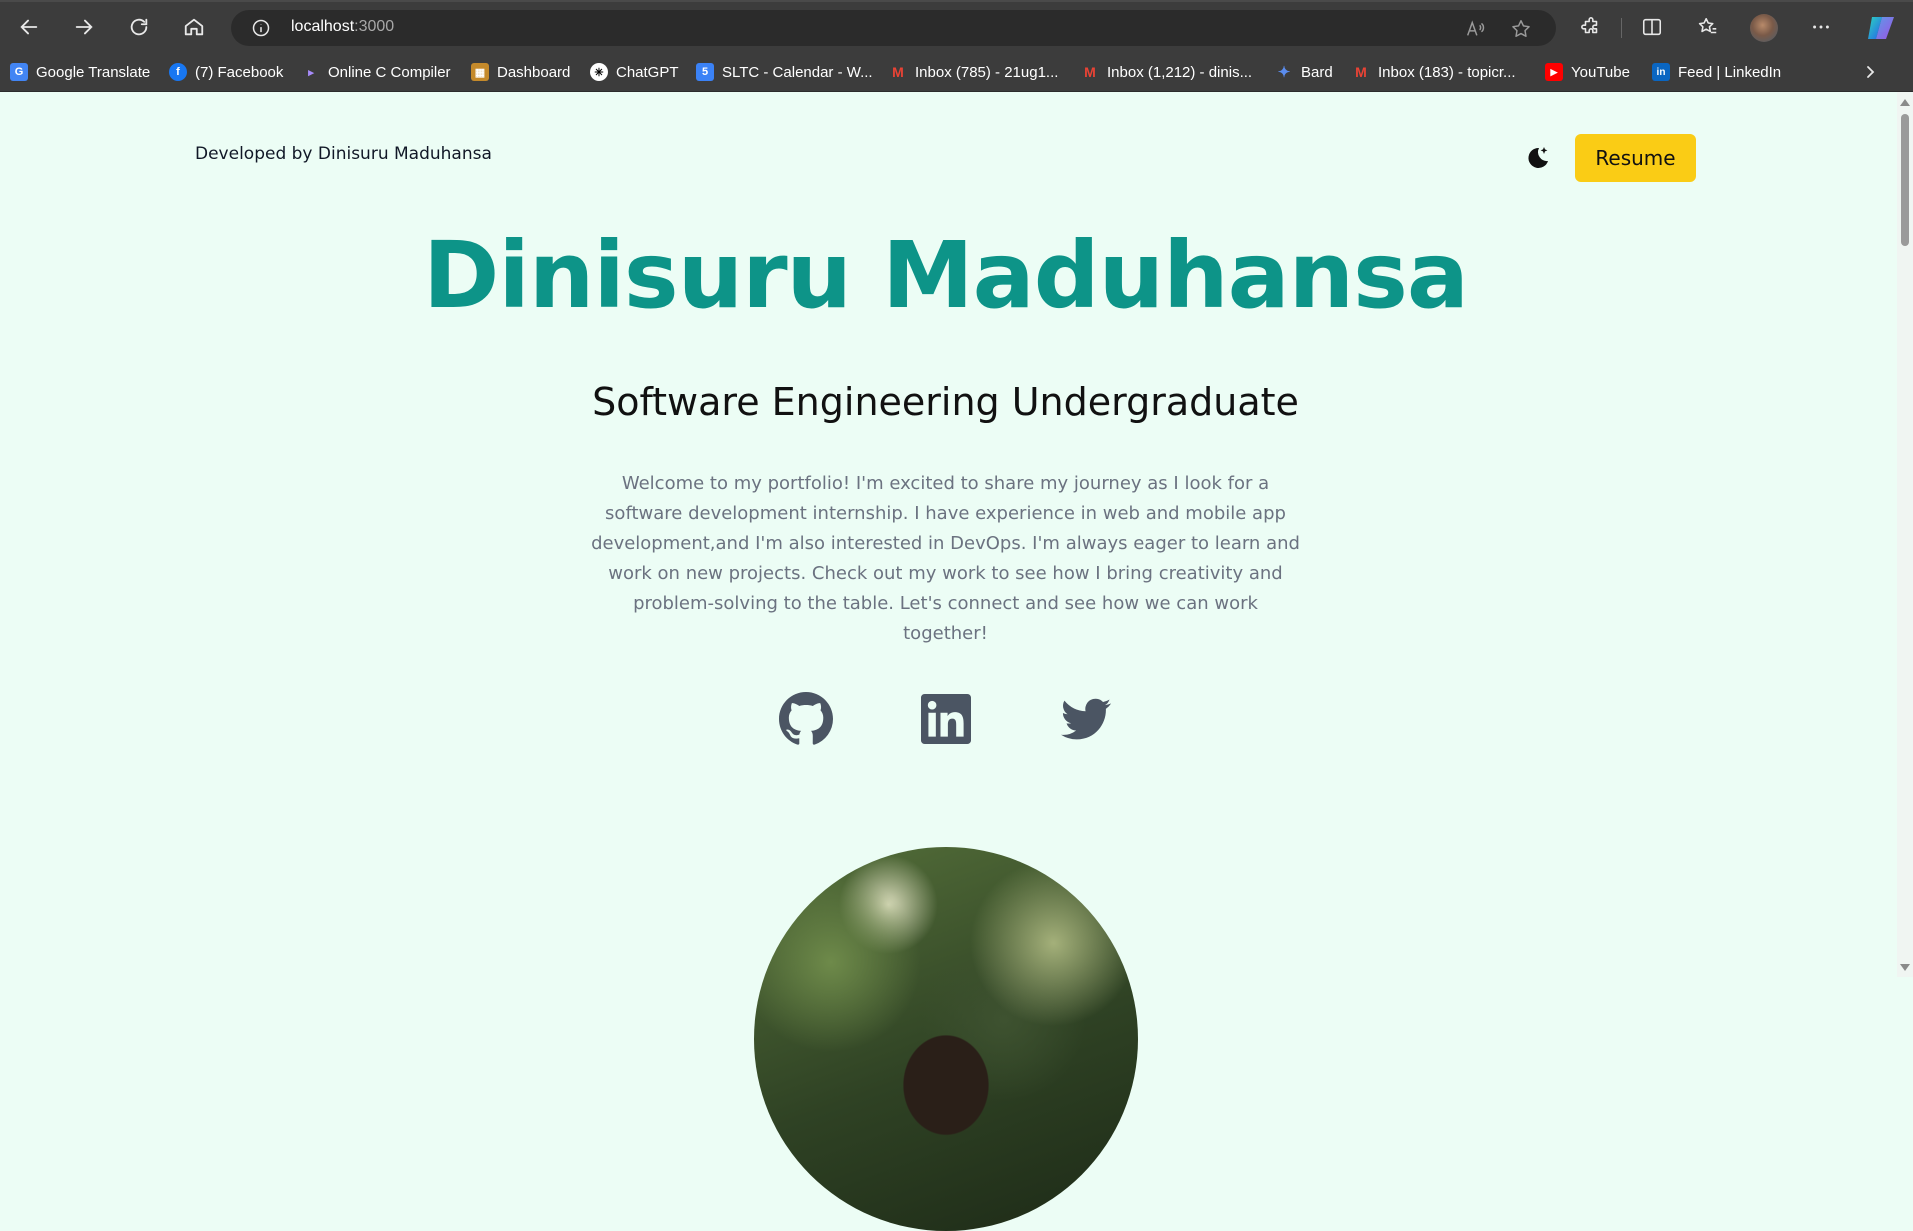  I want to click on moon-icon, so click(1537, 157).